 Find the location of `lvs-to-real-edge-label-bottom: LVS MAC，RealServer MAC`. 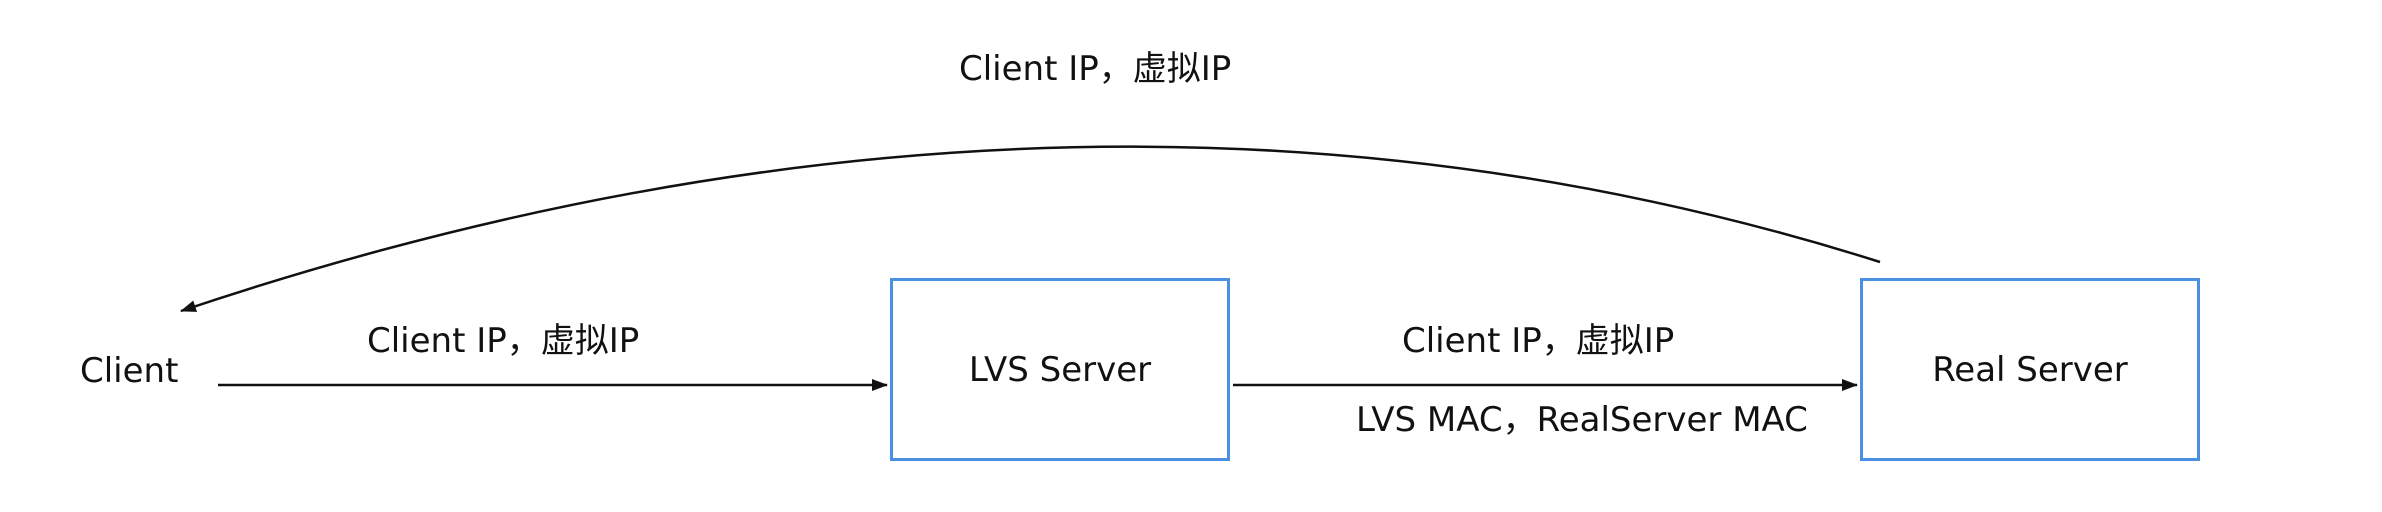

lvs-to-real-edge-label-bottom: LVS MAC，RealServer MAC is located at coordinates (1582, 420).